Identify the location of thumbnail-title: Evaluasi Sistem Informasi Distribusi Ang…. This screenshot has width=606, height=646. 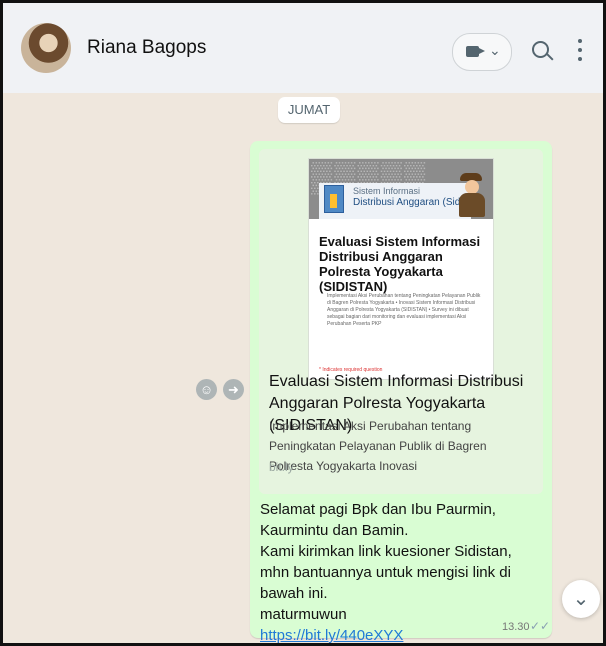
(400, 264).